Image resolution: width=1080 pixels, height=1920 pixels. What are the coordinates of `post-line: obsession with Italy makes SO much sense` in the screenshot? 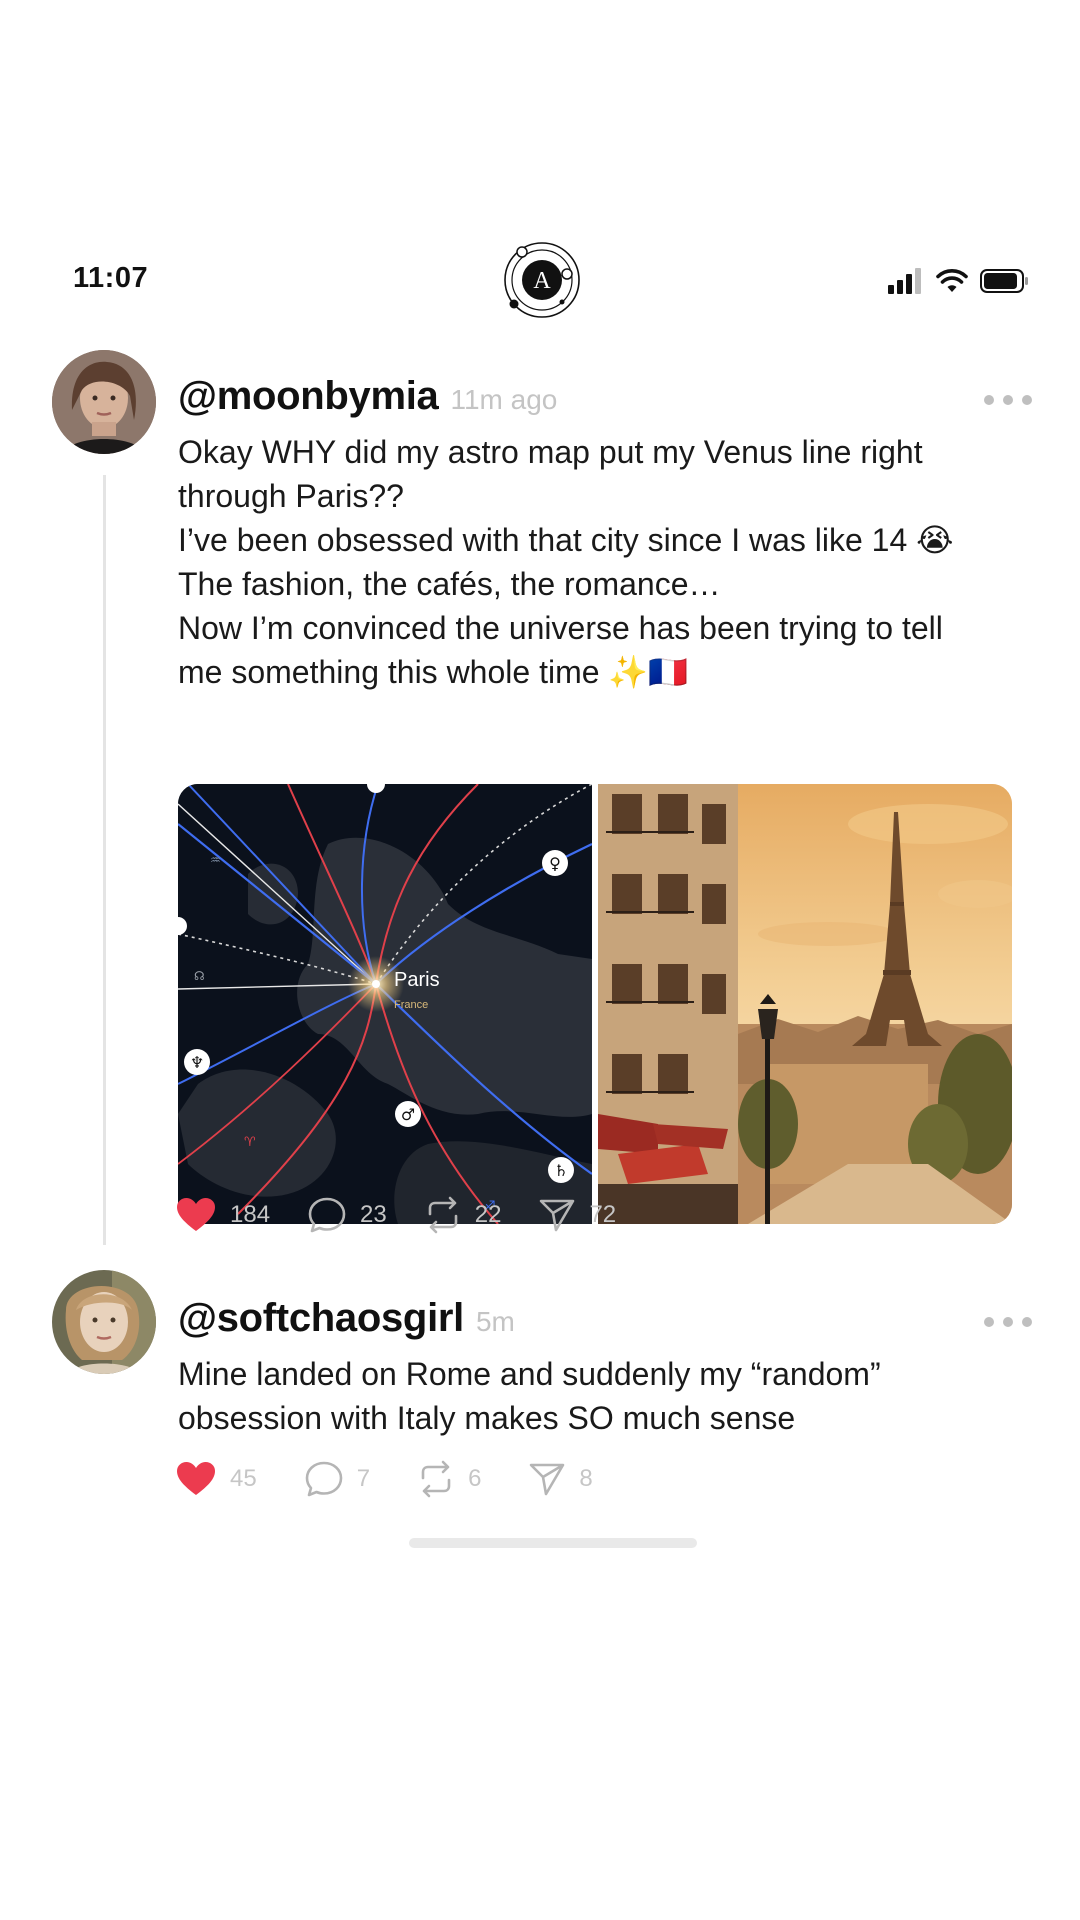 It's located at (487, 1418).